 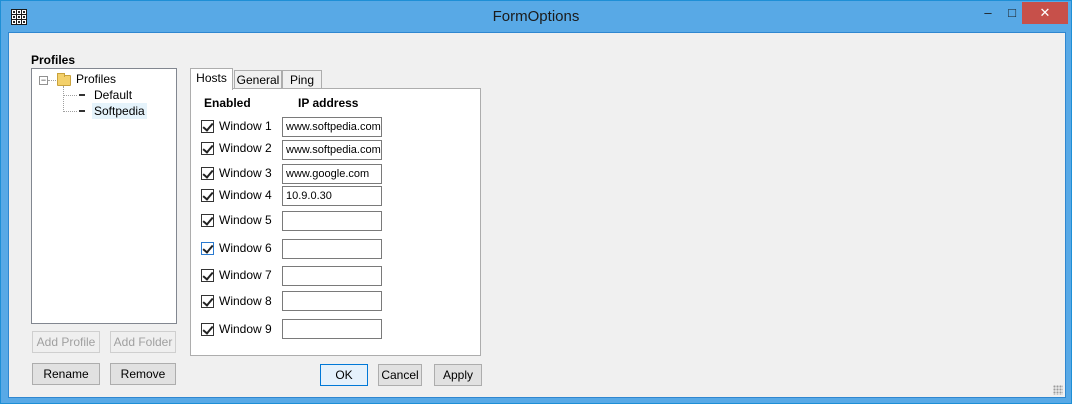 I want to click on window-1-checkbox, so click(x=207, y=126).